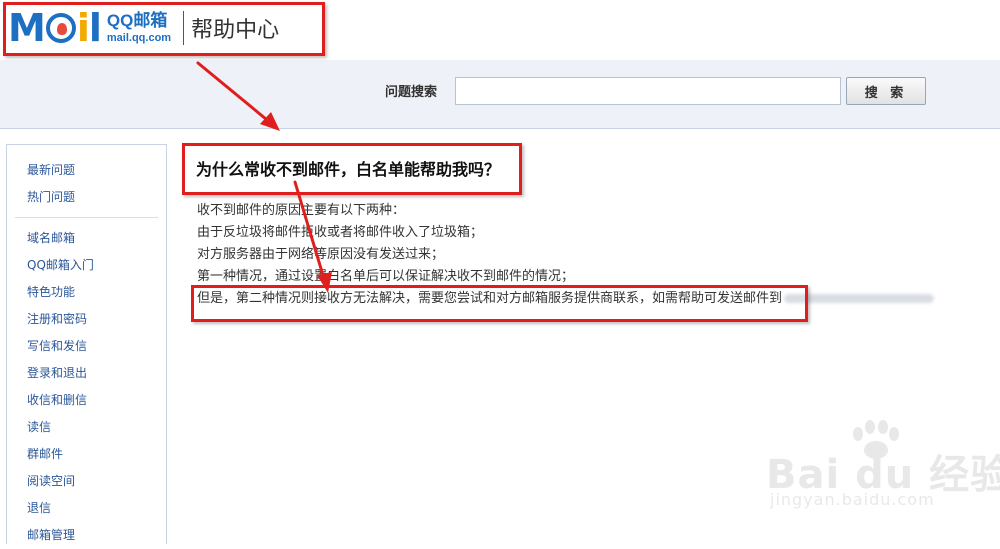  I want to click on baidu-watermark: Bai du 经验 jingyan.baidu.com, so click(883, 470).